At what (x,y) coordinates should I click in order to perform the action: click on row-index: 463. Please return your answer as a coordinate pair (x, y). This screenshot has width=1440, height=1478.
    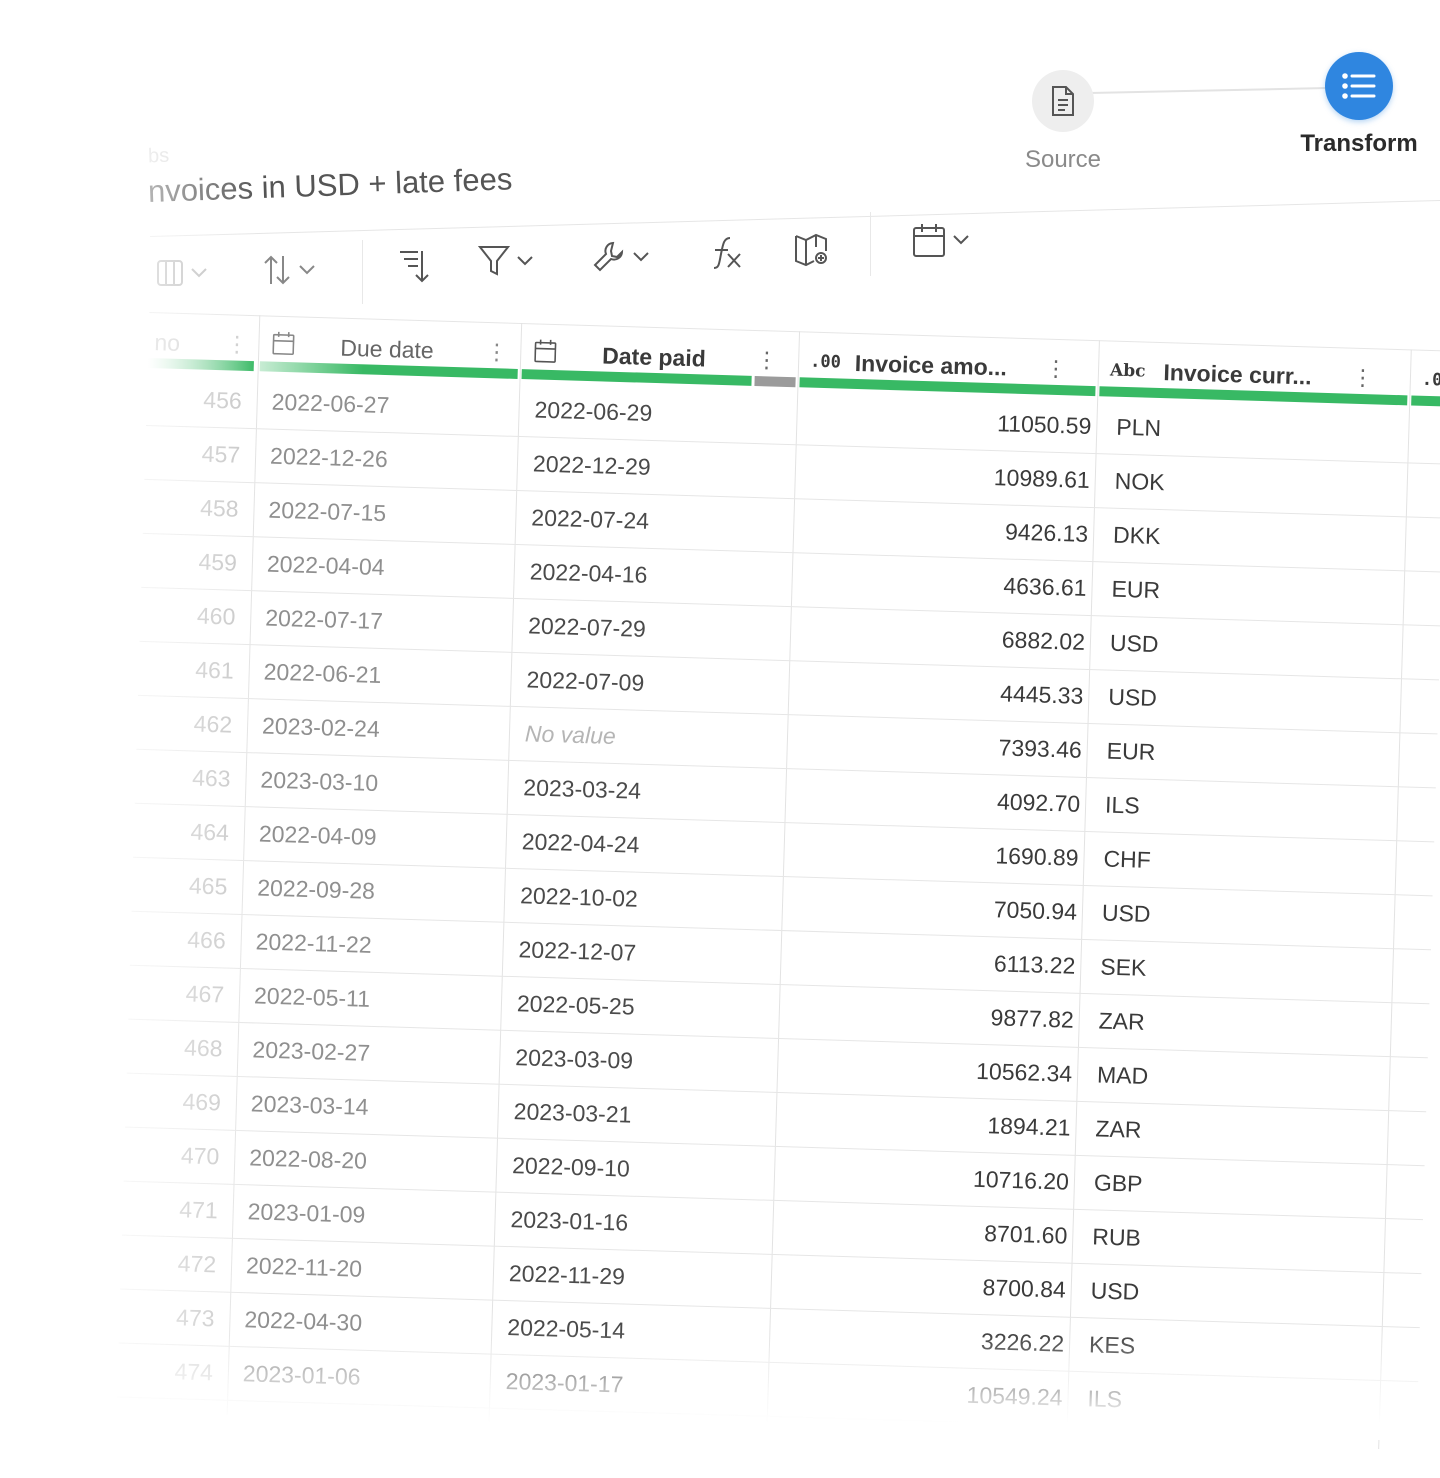
    Looking at the image, I should click on (211, 778).